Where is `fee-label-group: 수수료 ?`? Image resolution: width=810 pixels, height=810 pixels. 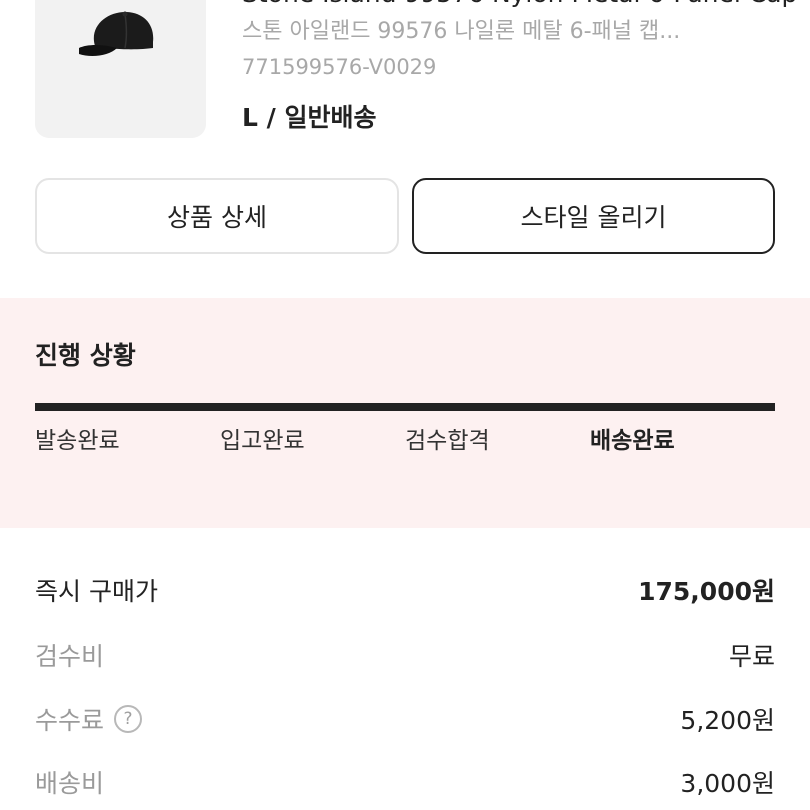 fee-label-group: 수수료 ? is located at coordinates (89, 719).